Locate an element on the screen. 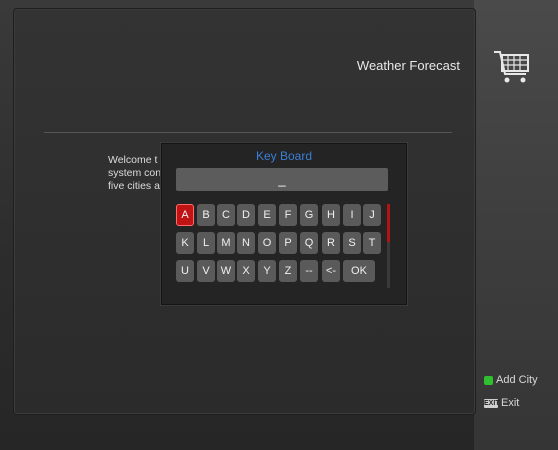 Image resolution: width=558 pixels, height=450 pixels. legend-add-city: Add City is located at coordinates (511, 380).